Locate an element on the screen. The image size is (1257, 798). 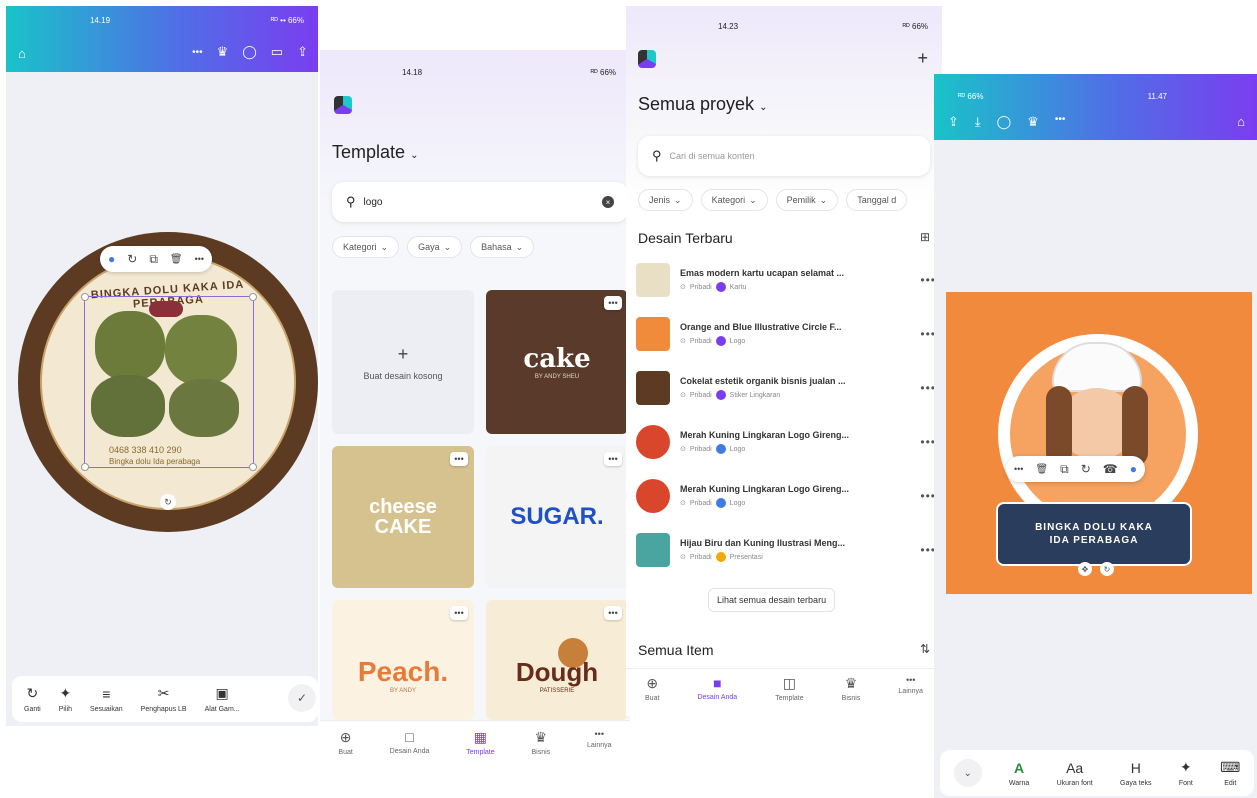
tool-bg-remover: ✂ Penghapus LB is located at coordinates (164, 699).